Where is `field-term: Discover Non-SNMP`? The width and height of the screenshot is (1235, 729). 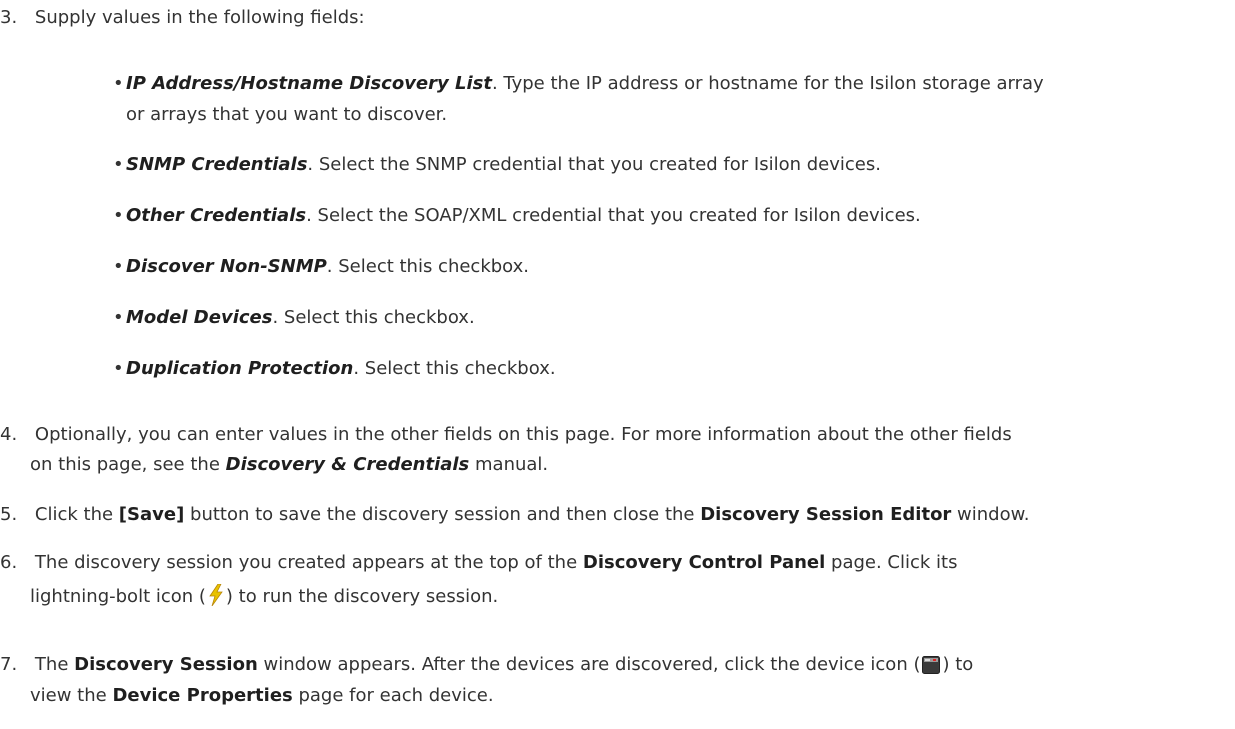 field-term: Discover Non-SNMP is located at coordinates (226, 266).